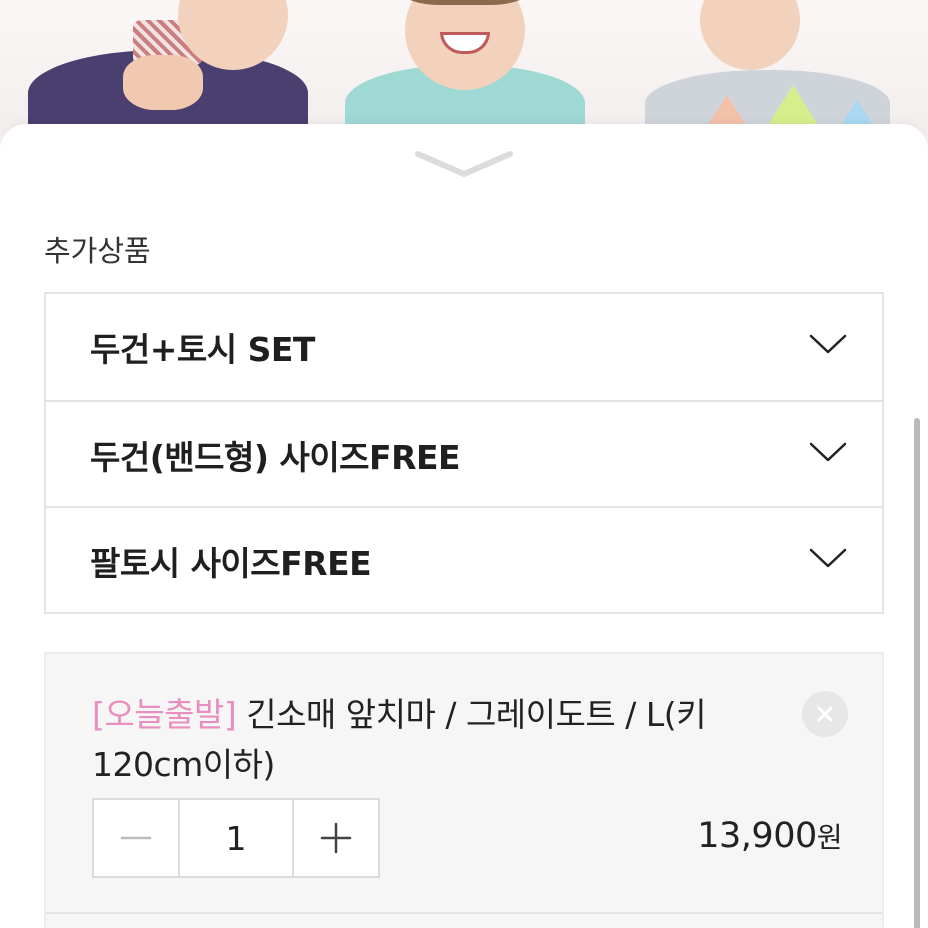  What do you see at coordinates (829, 837) in the screenshot?
I see `currency-label: 원` at bounding box center [829, 837].